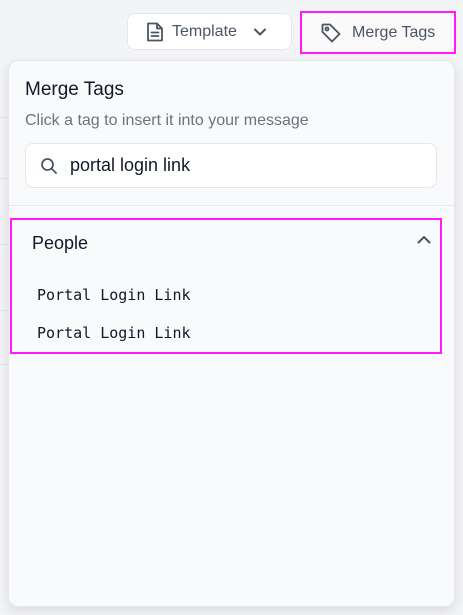  Describe the element at coordinates (204, 31) in the screenshot. I see `template-button-label: Template` at that location.